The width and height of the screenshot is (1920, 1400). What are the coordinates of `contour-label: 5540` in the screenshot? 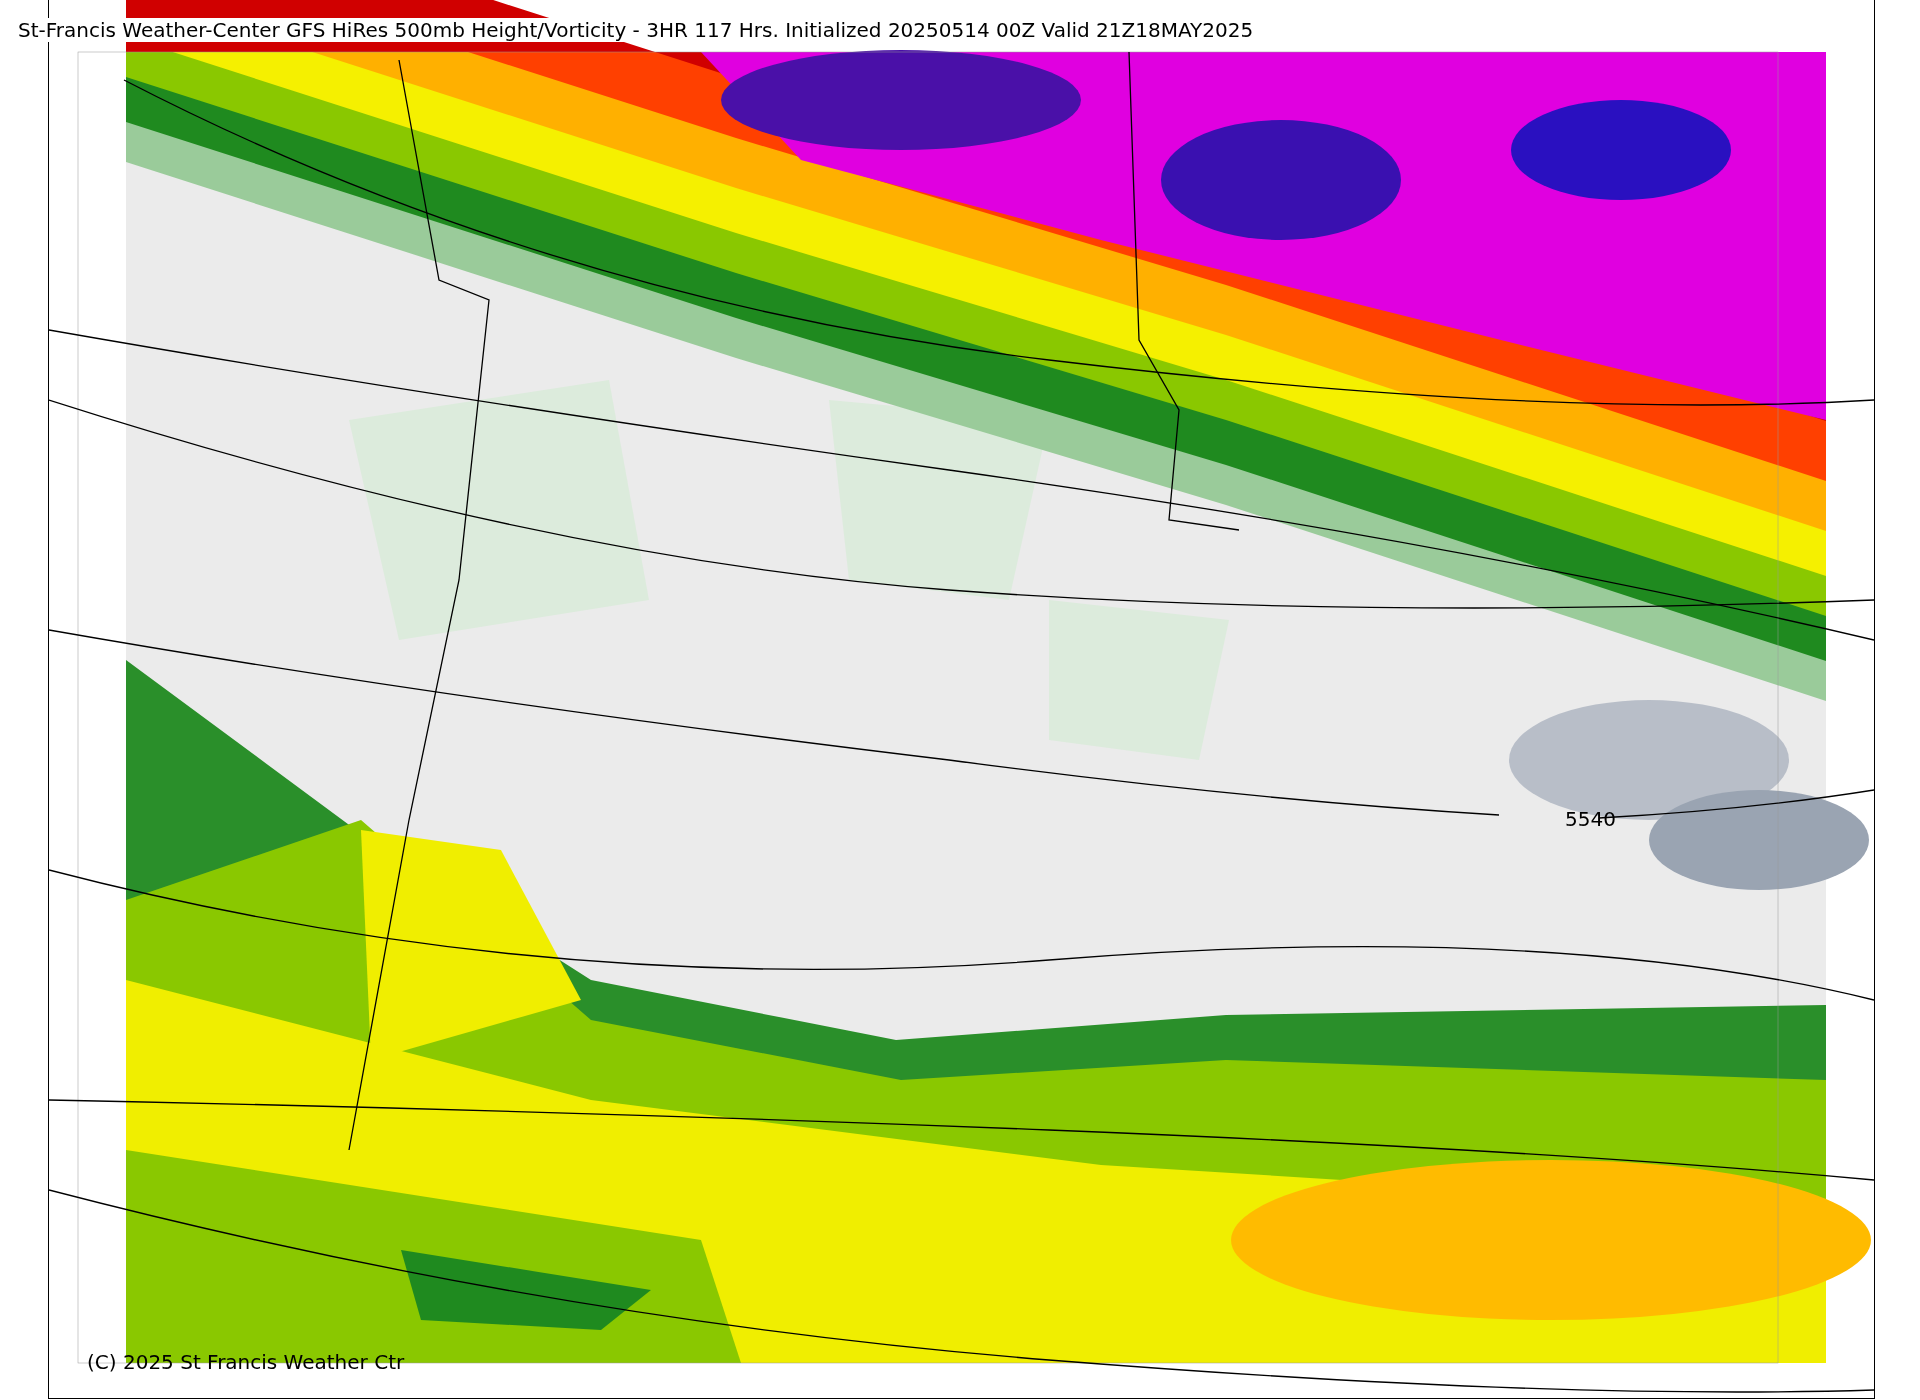 It's located at (1590, 819).